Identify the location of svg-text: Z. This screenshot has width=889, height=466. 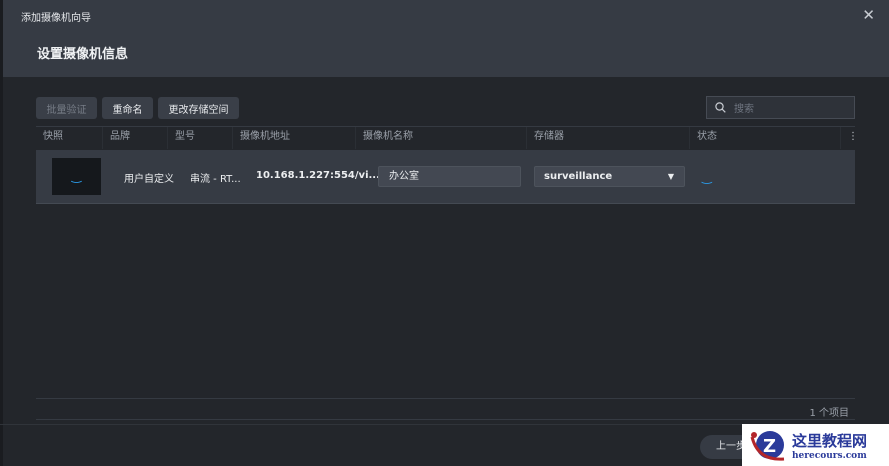
(769, 446).